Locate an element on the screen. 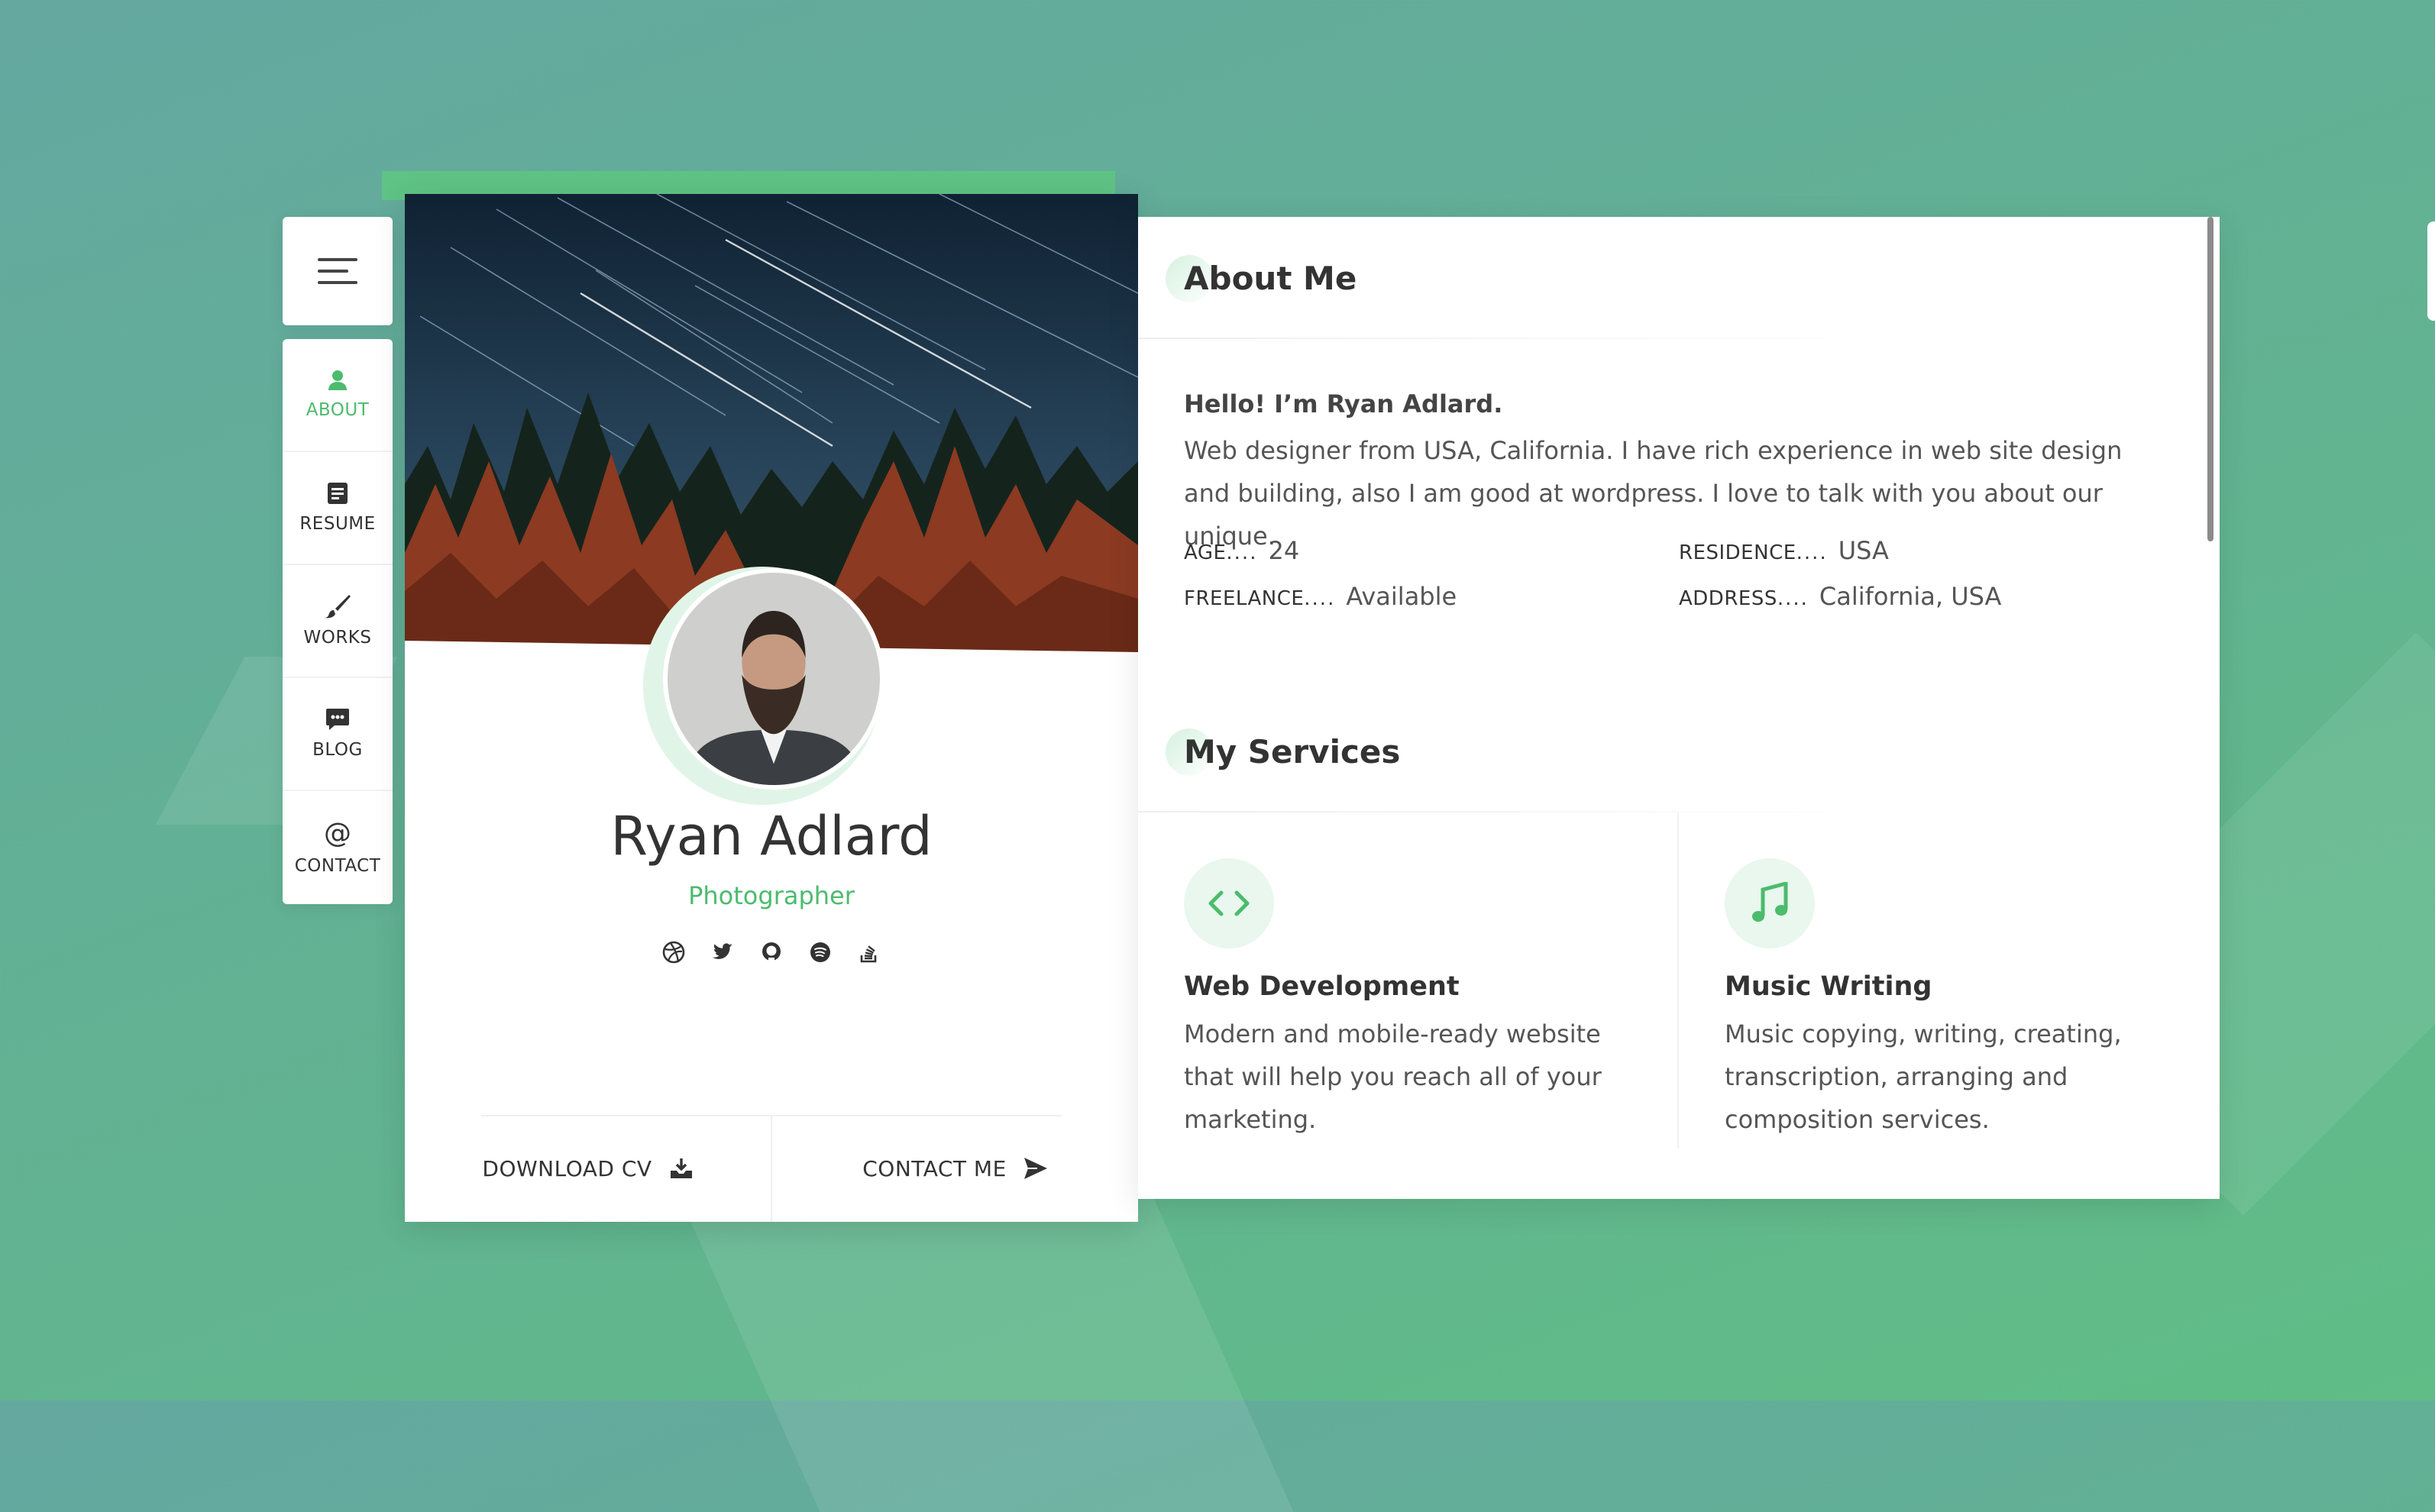 The height and width of the screenshot is (1512, 2435). dribbble-icon is located at coordinates (673, 953).